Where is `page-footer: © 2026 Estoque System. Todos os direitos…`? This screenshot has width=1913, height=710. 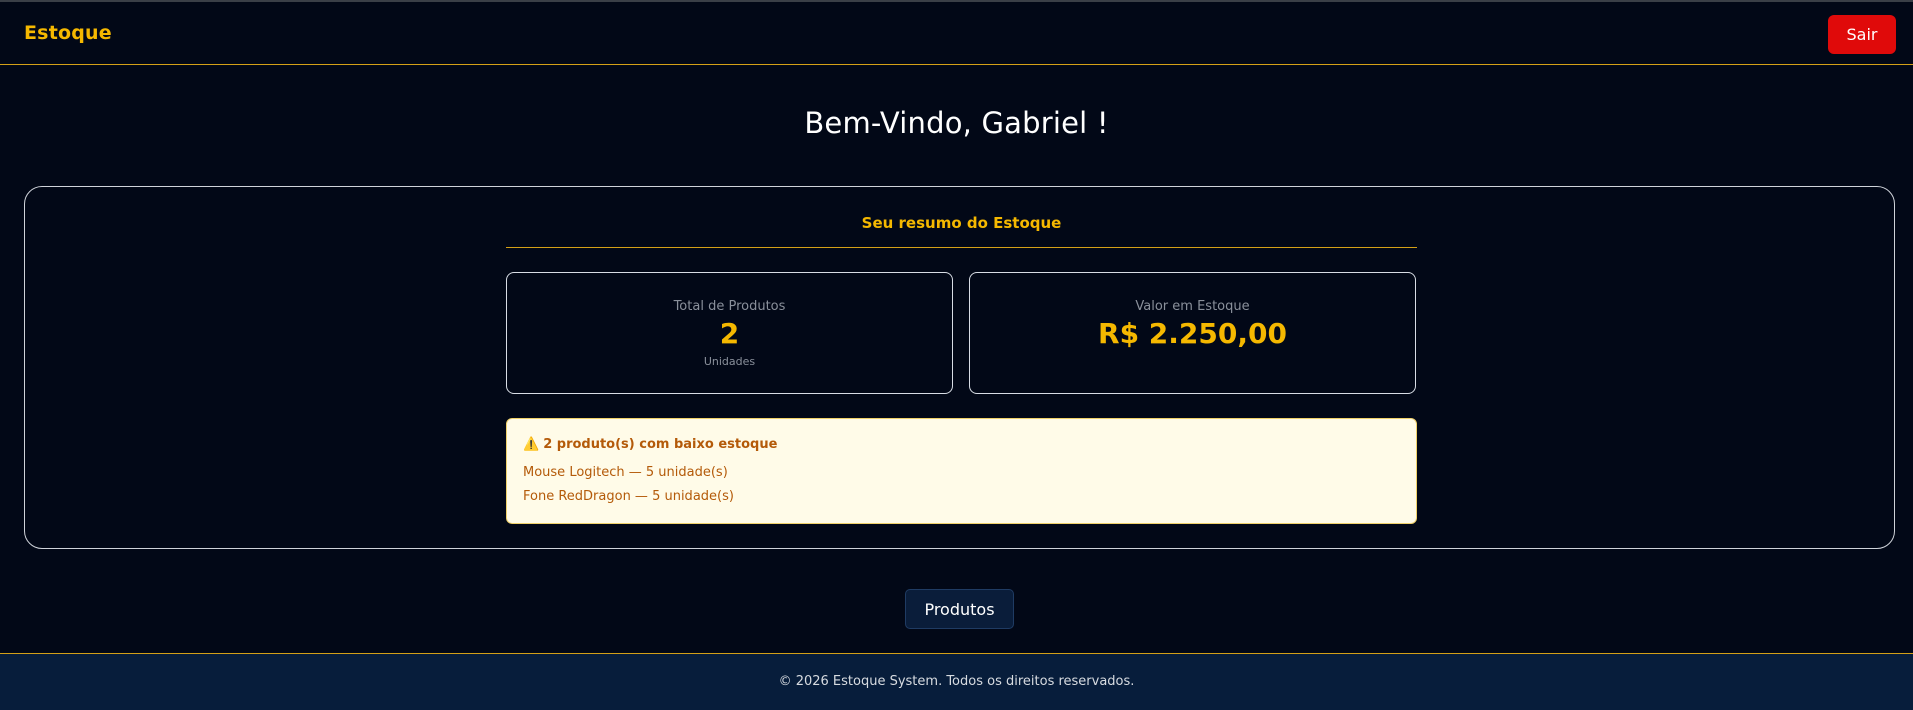
page-footer: © 2026 Estoque System. Todos os direitos… is located at coordinates (956, 681).